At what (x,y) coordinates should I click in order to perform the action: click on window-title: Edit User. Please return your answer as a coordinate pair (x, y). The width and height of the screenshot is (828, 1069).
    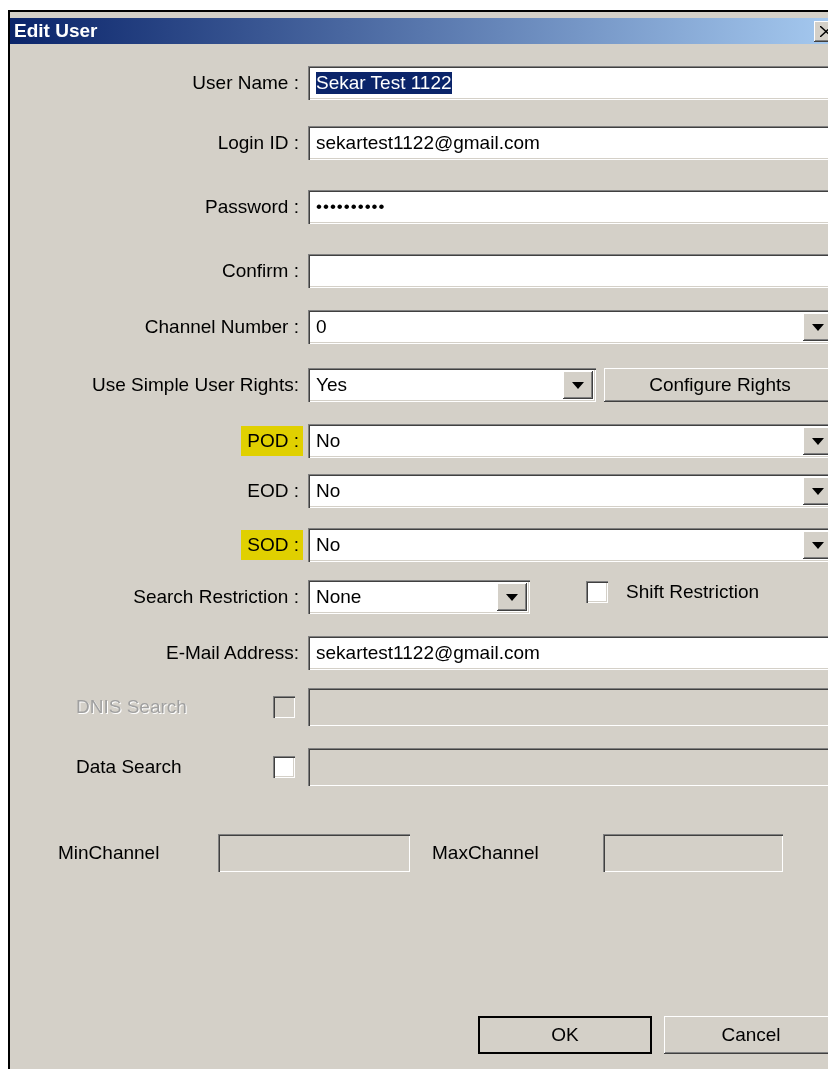
    Looking at the image, I should click on (56, 31).